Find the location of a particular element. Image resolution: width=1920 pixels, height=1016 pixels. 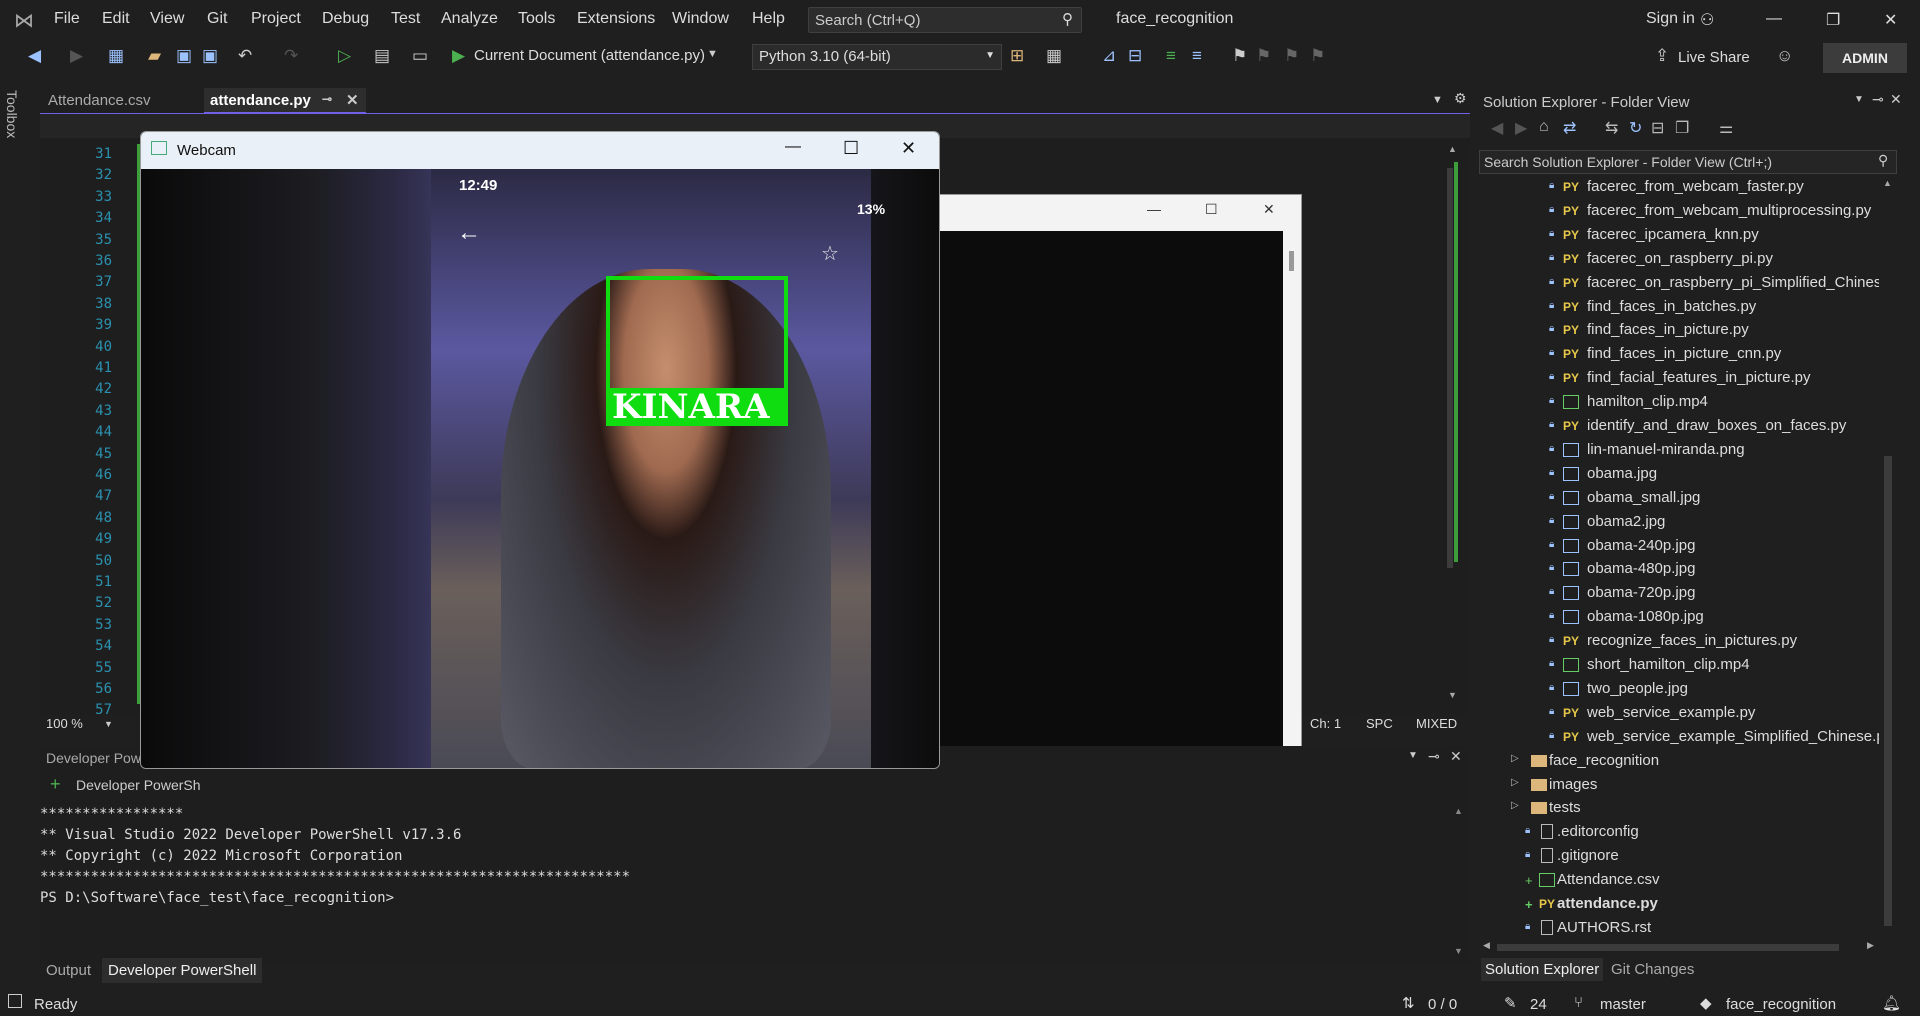

output-tab: Output is located at coordinates (68, 970).